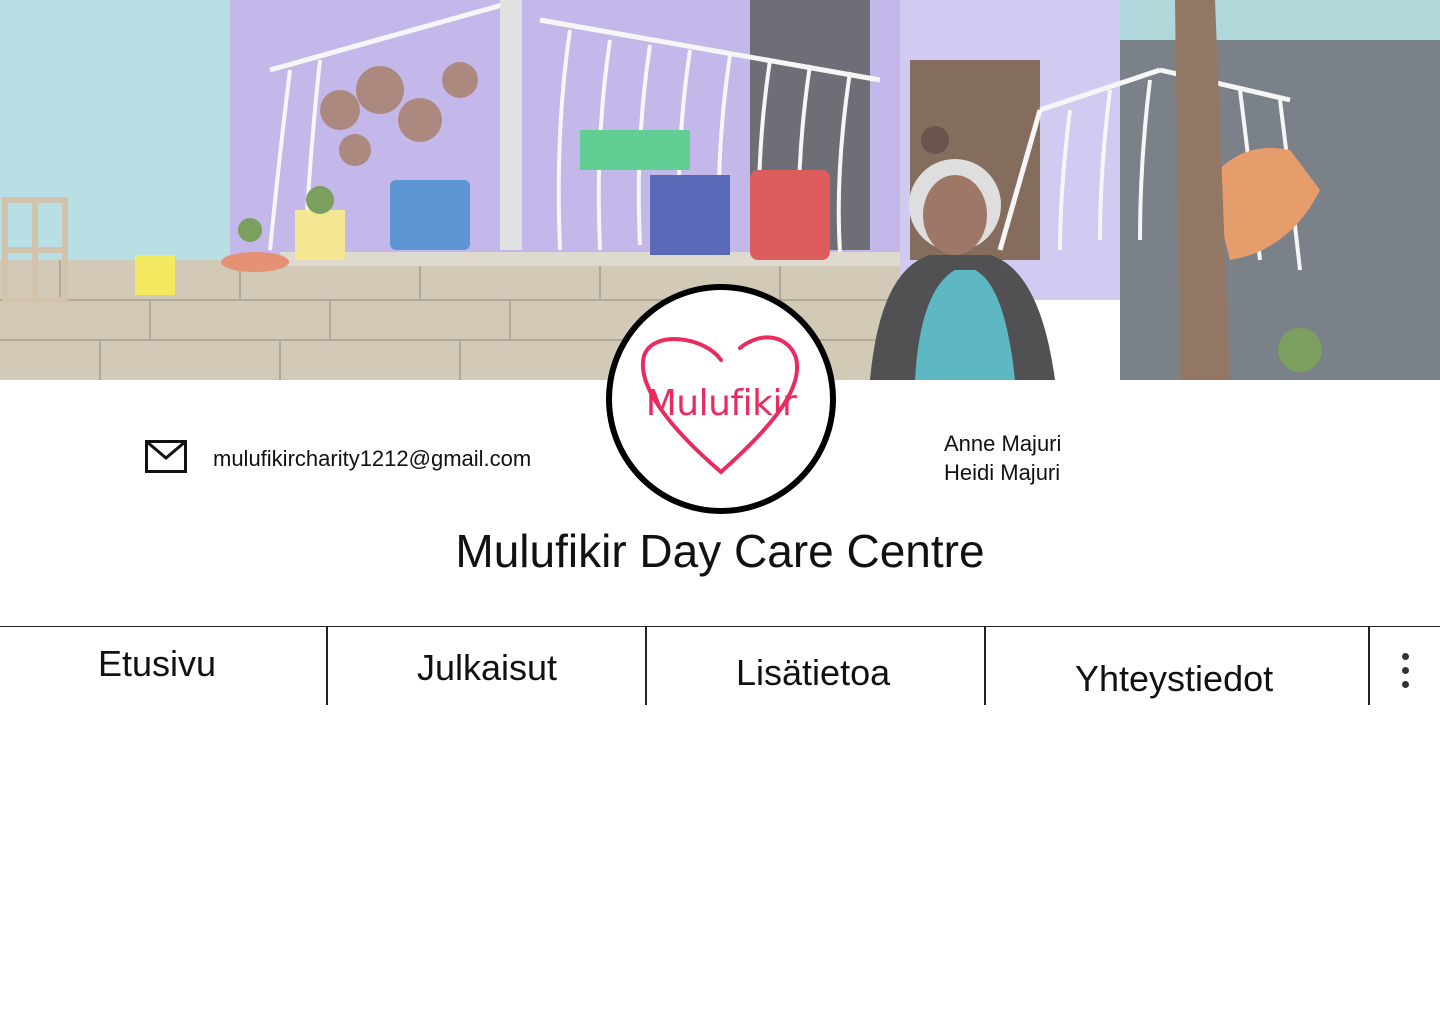  What do you see at coordinates (1174, 678) in the screenshot?
I see `nav-item-label: Yhteystiedot` at bounding box center [1174, 678].